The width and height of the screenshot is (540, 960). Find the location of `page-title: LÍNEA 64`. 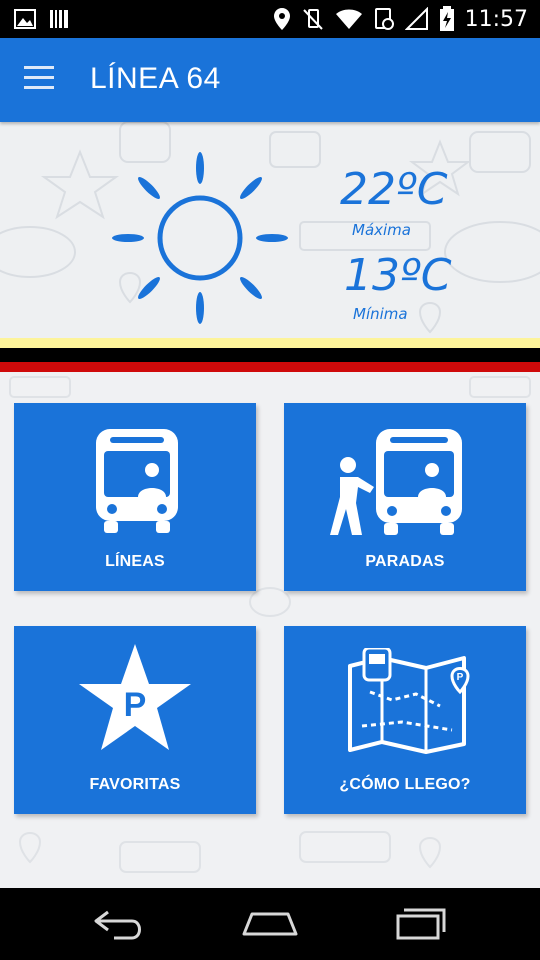

page-title: LÍNEA 64 is located at coordinates (155, 78).